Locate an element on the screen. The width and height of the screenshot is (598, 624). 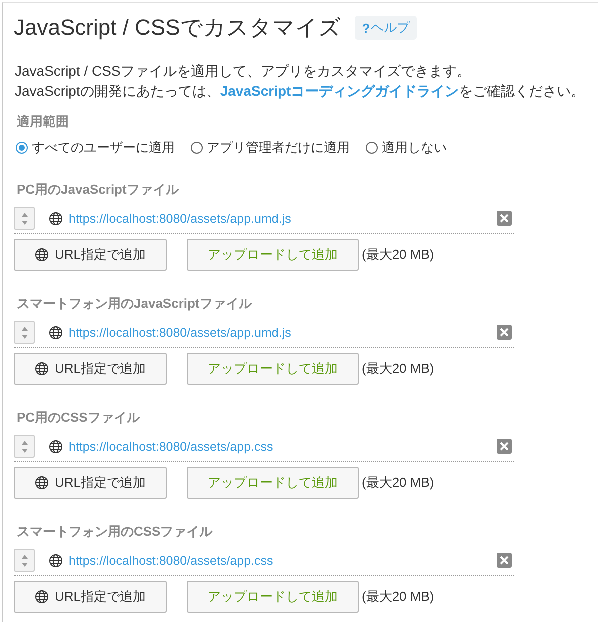
scope-label: 適用範囲 is located at coordinates (43, 122).